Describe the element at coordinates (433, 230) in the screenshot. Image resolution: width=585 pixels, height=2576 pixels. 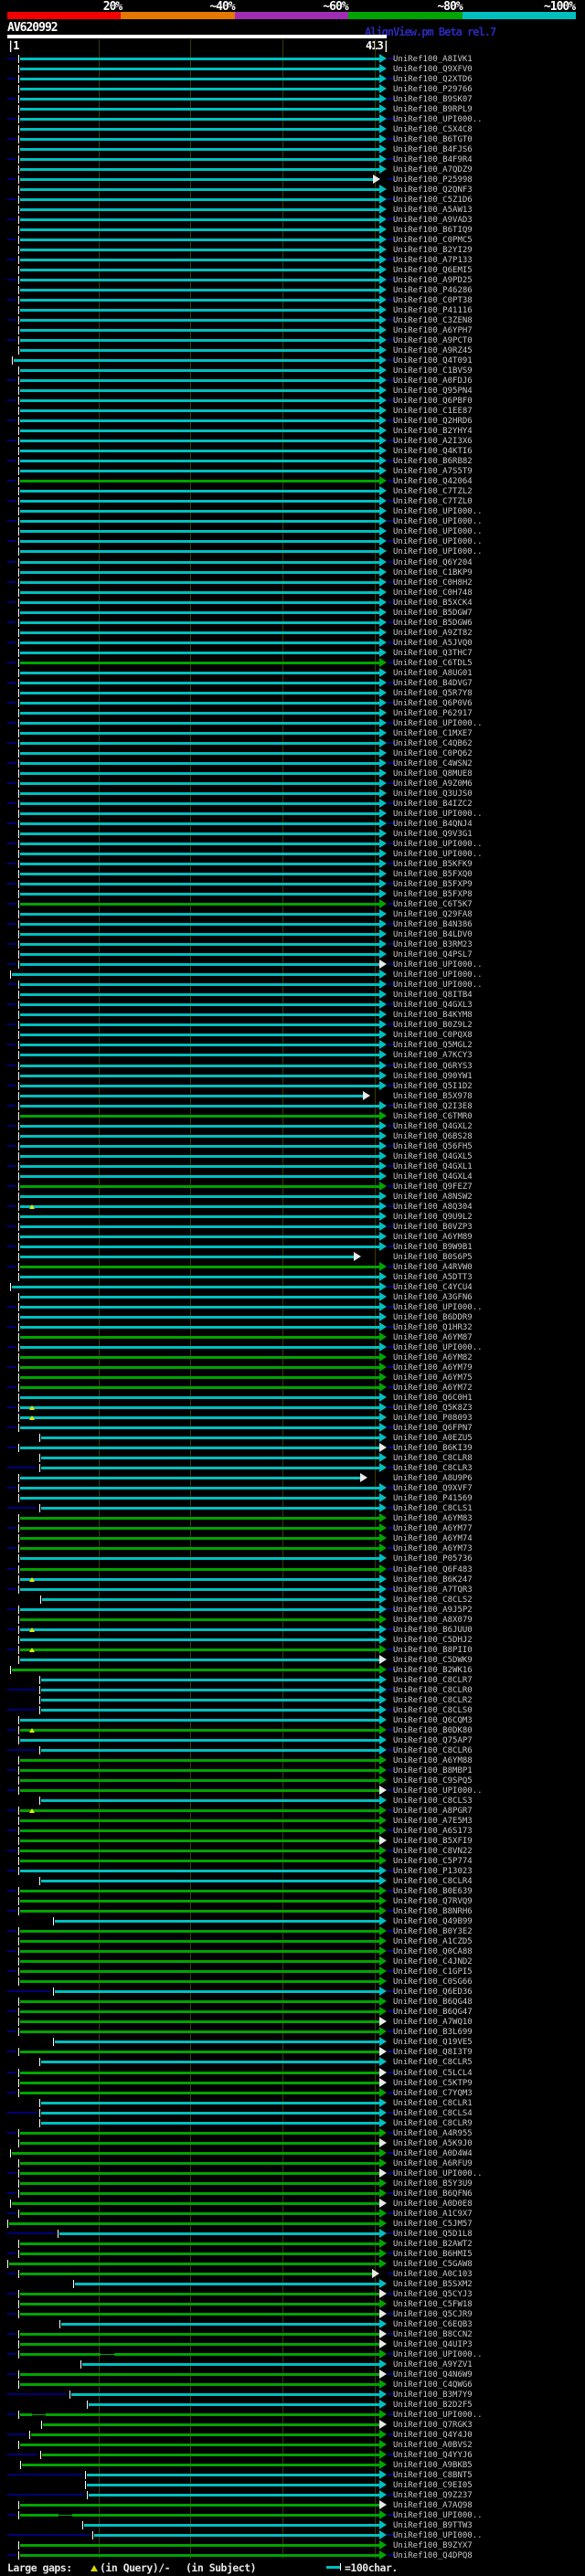
I see `hit-label: UniRef100_B6TIQ9` at that location.